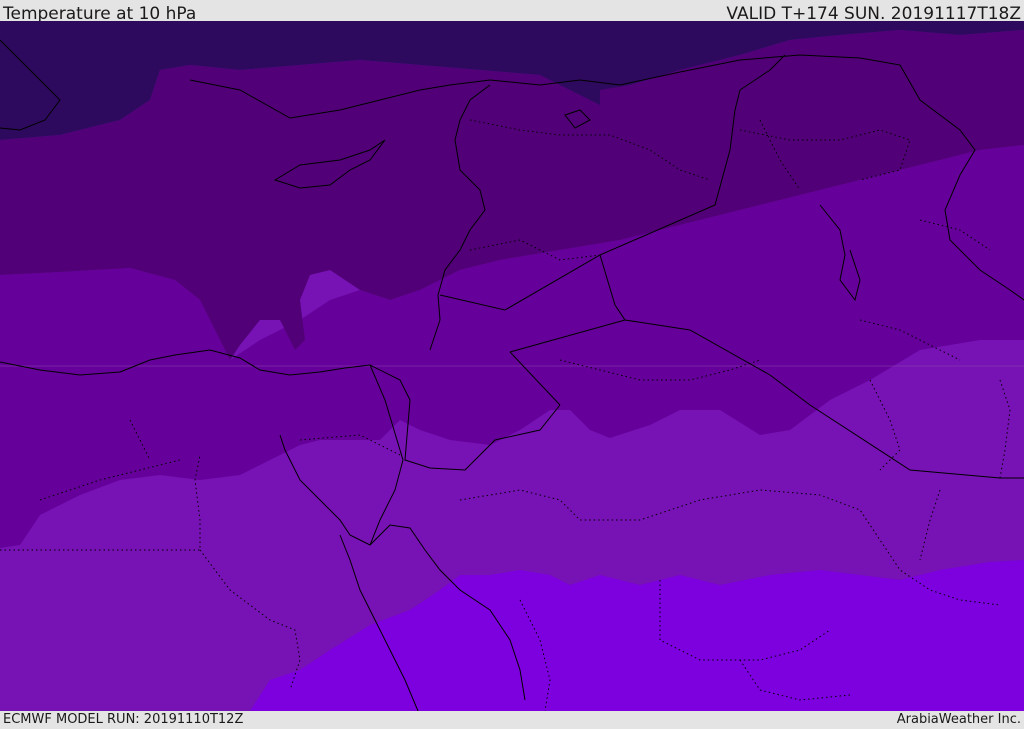  I want to click on valid-time-label: VALID T+174 SUN. 20191117T18Z, so click(873, 14).